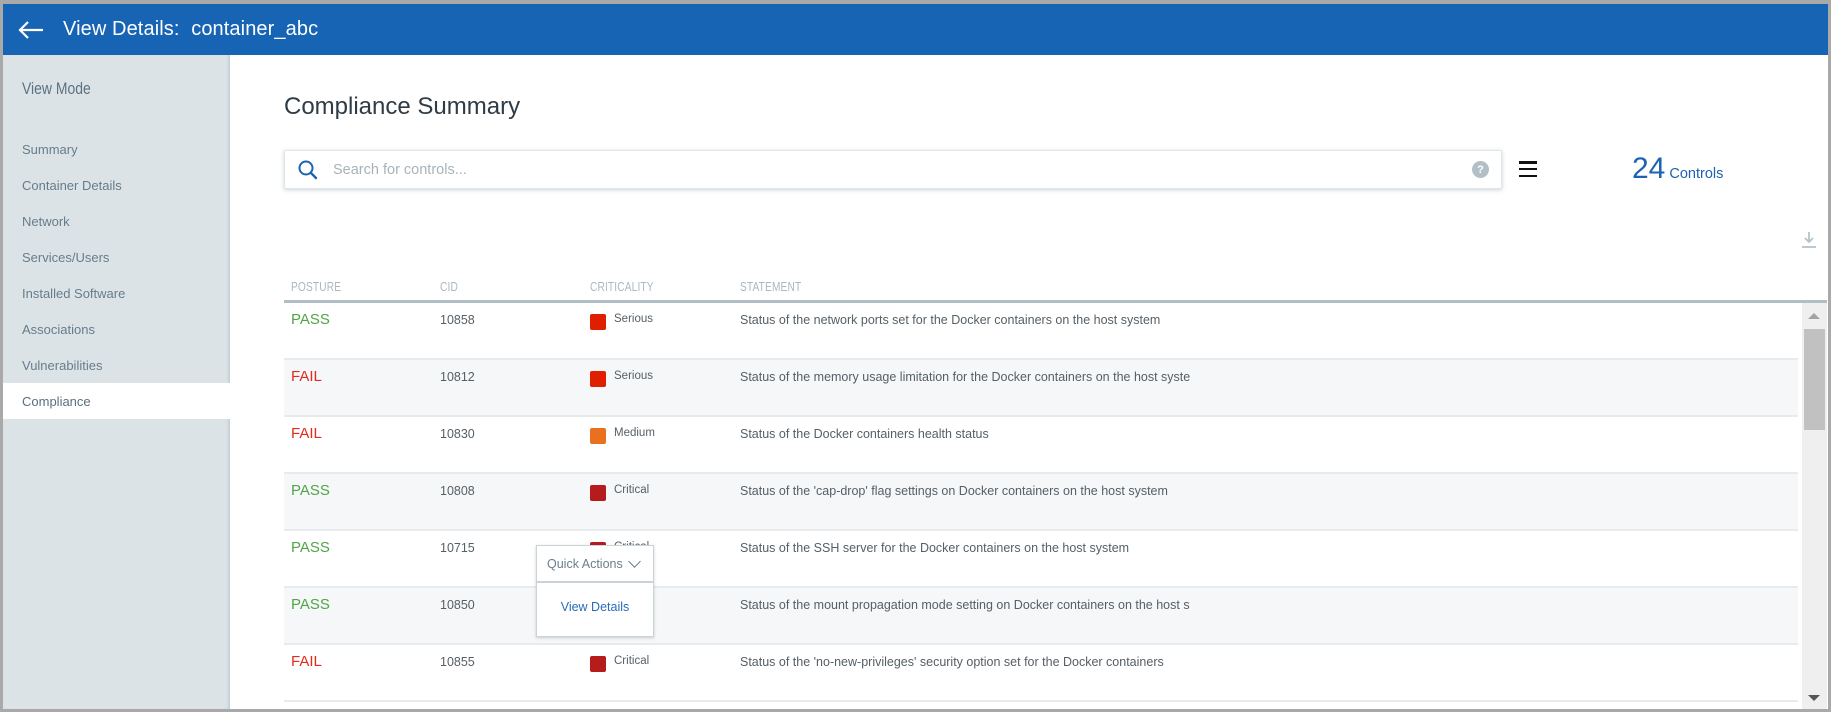 The image size is (1831, 712). What do you see at coordinates (457, 605) in the screenshot?
I see `cid-value: 10850` at bounding box center [457, 605].